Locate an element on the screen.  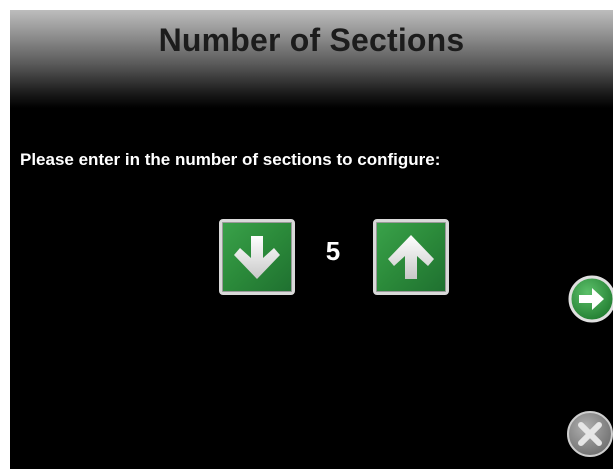
arrow-up-icon is located at coordinates (411, 257).